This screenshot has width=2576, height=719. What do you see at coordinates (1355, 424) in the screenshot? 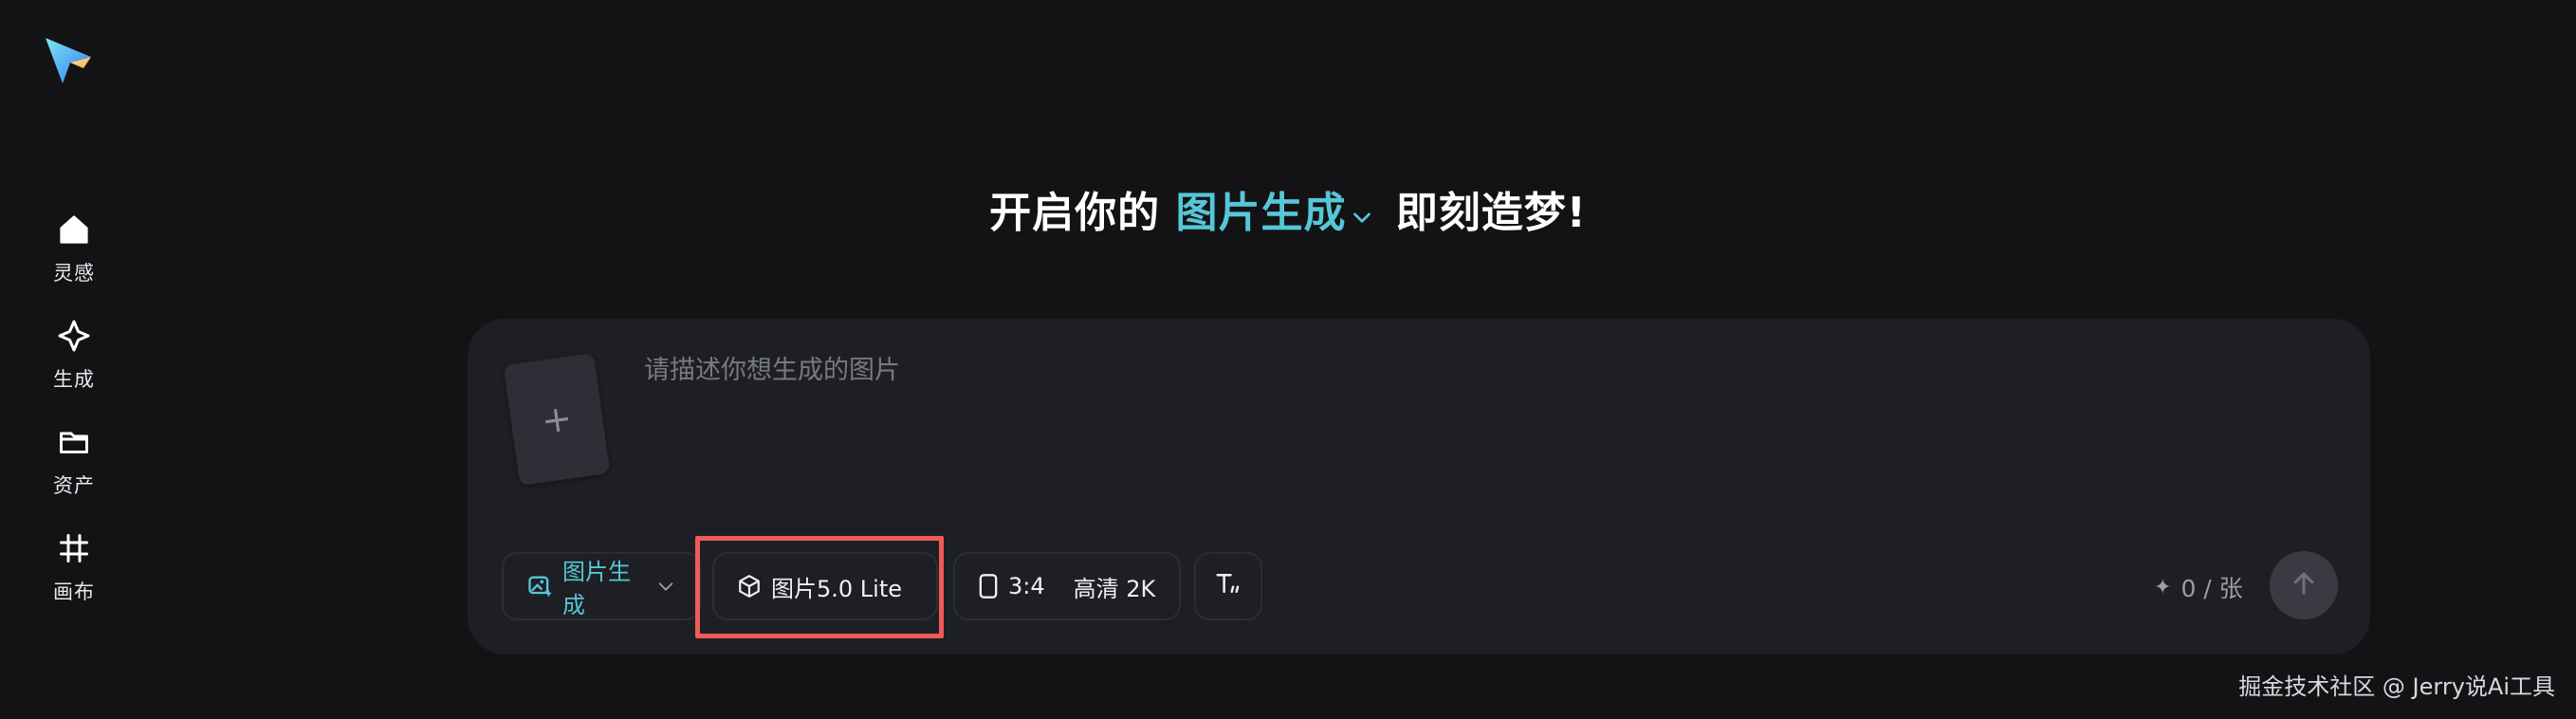
I see `prompt-input` at bounding box center [1355, 424].